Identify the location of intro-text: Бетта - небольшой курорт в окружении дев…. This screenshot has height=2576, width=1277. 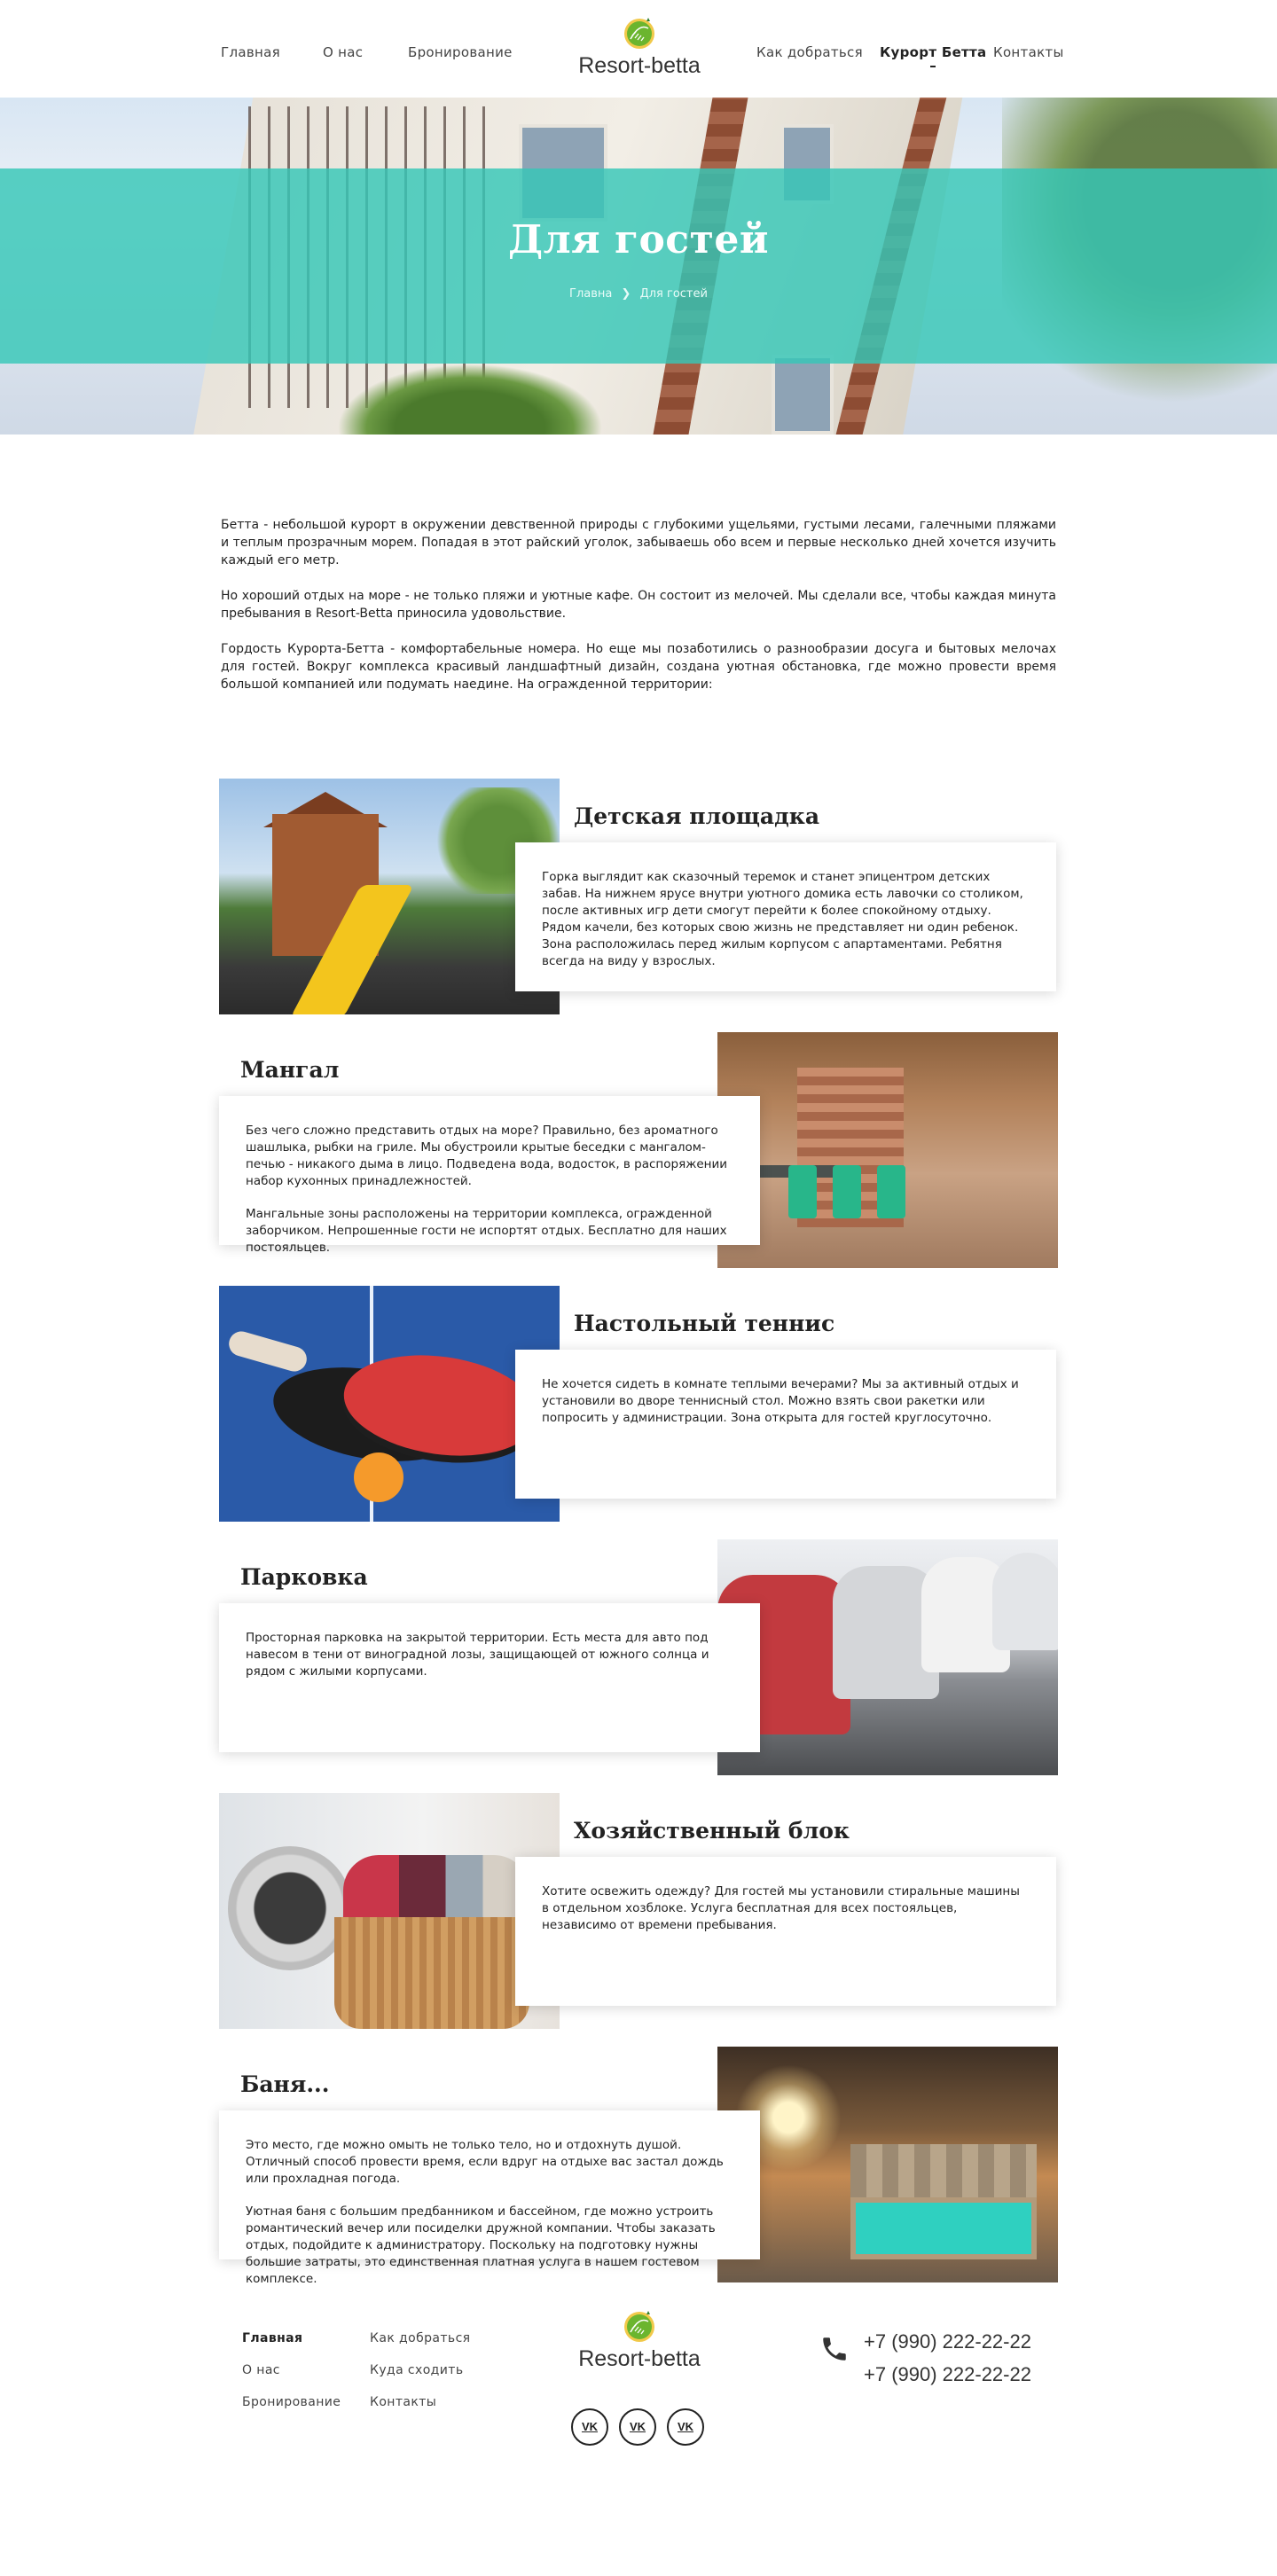
(638, 564).